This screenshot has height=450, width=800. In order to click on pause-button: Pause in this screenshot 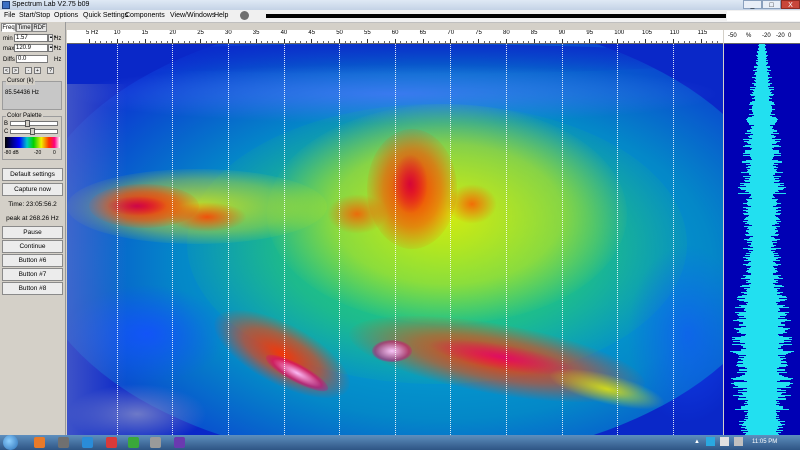, I will do `click(32, 232)`.